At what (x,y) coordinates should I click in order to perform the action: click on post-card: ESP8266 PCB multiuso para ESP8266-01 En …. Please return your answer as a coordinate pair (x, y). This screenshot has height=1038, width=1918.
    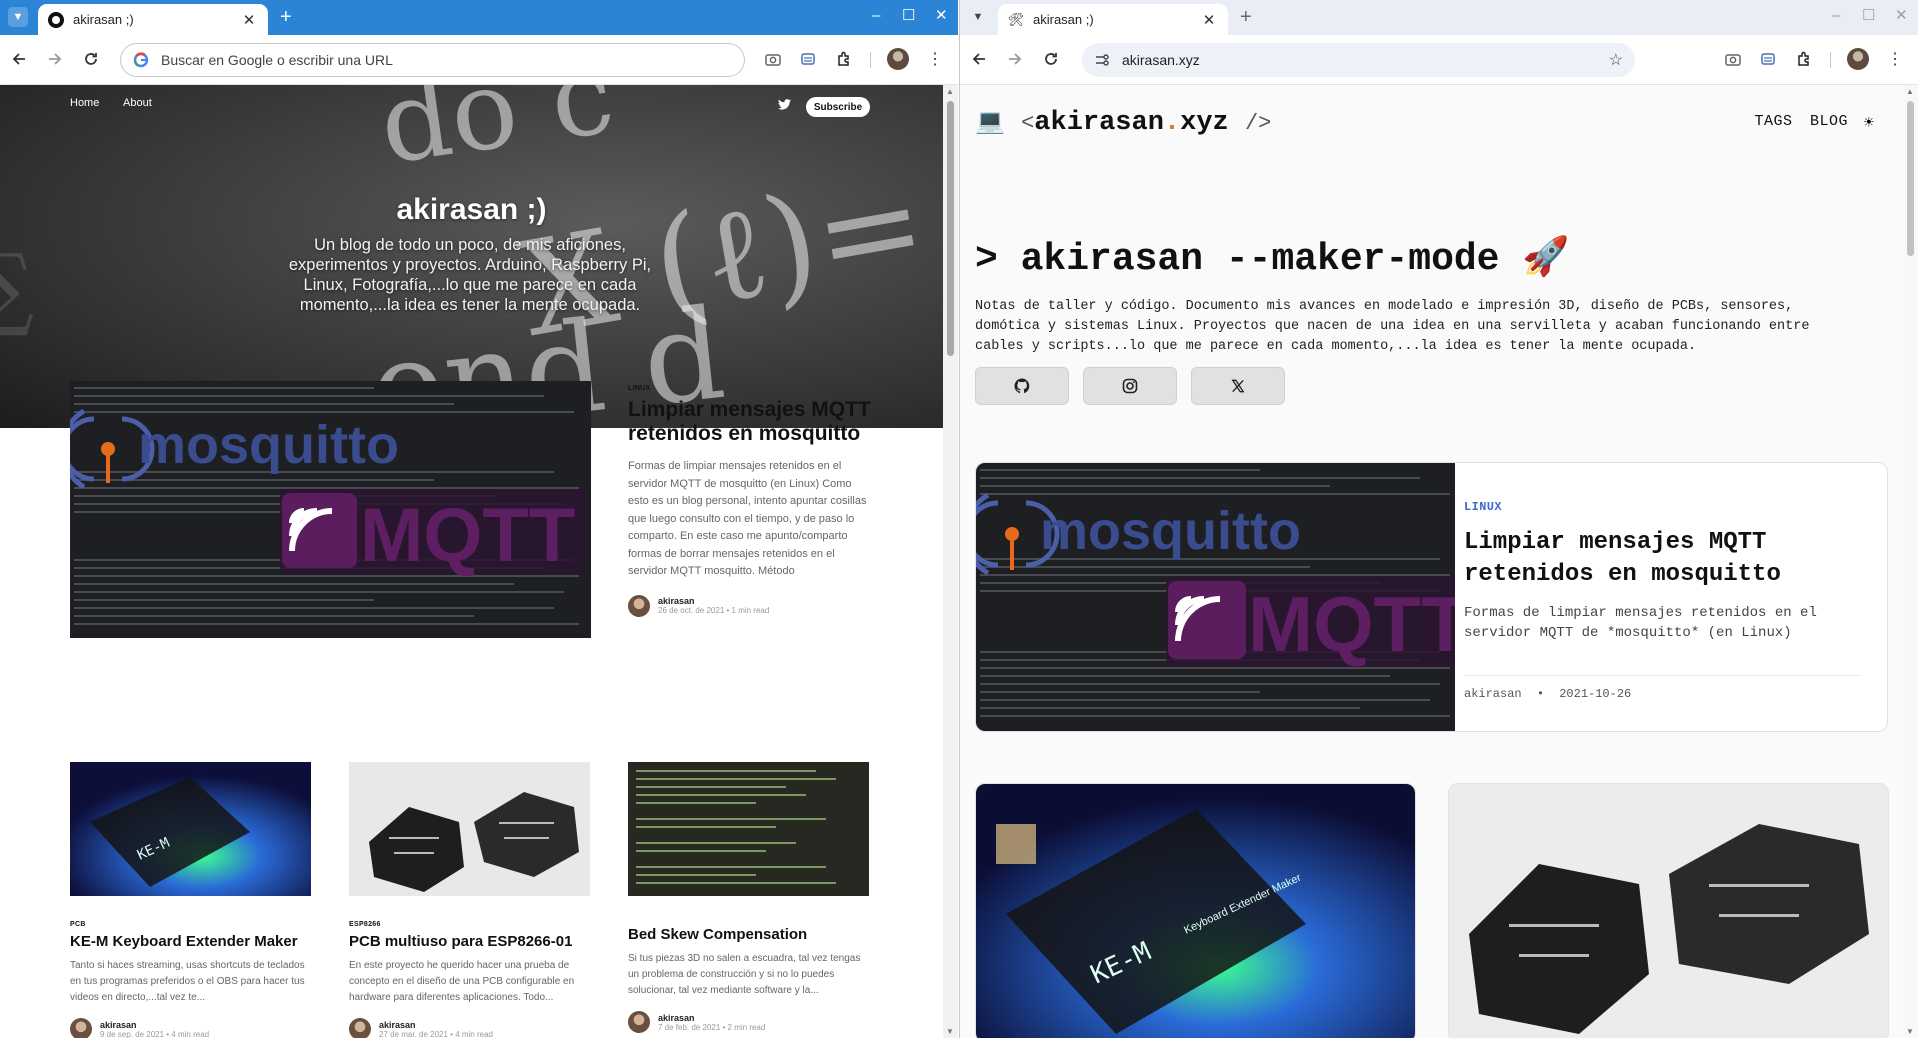
    Looking at the image, I should click on (469, 900).